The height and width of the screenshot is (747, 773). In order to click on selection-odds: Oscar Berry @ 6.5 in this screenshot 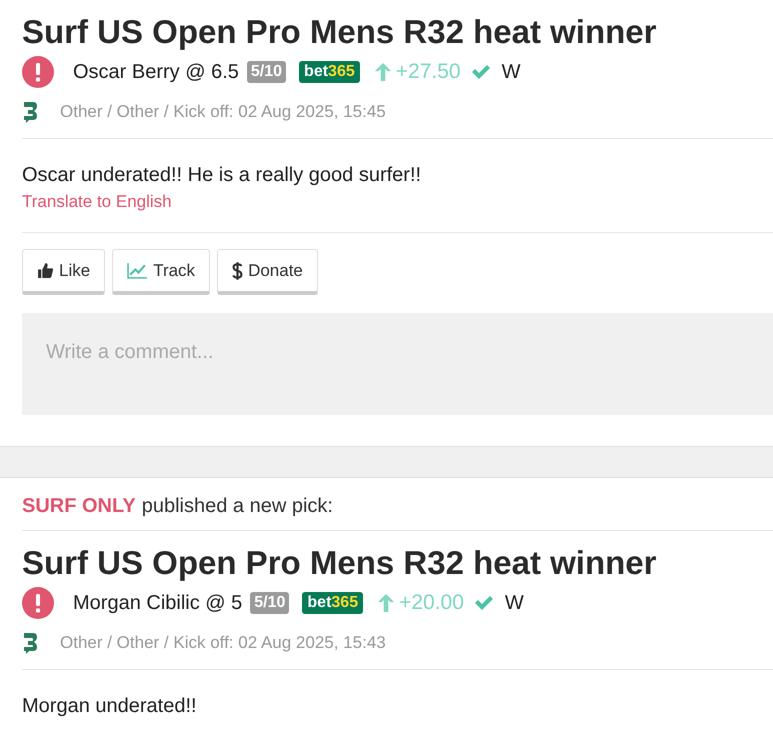, I will do `click(156, 72)`.